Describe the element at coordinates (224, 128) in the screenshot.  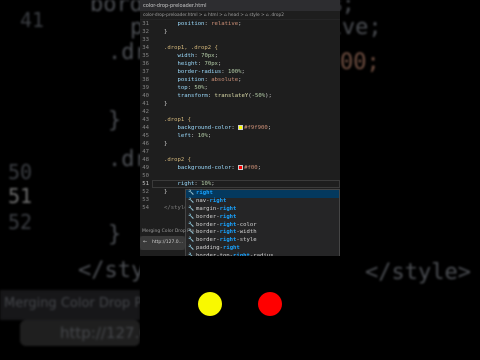
I see `code-text: background-color: #f9f900;` at that location.